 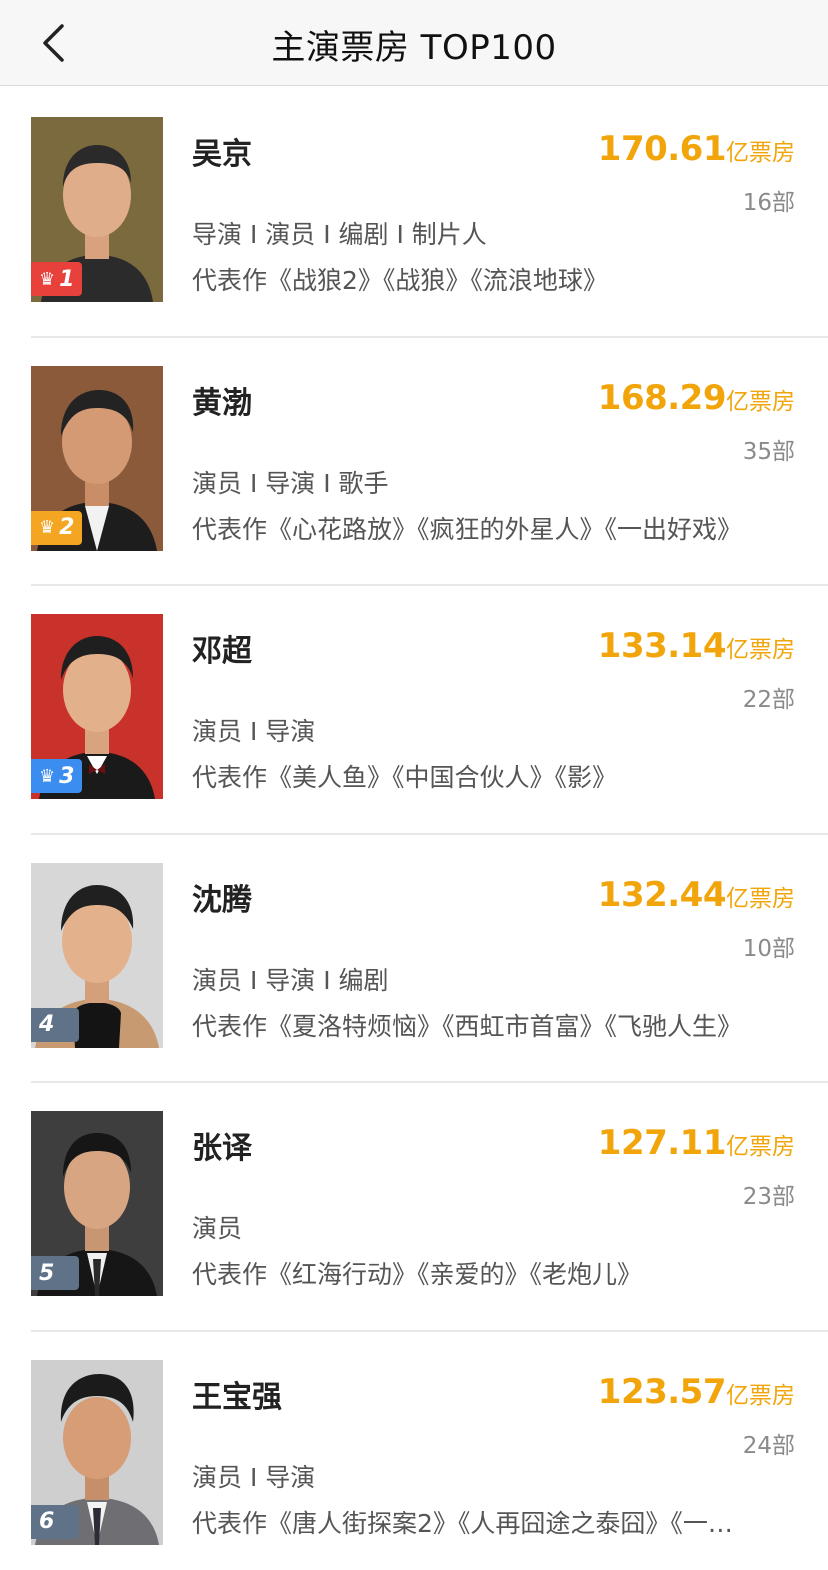 What do you see at coordinates (662, 894) in the screenshot?
I see `box-office-amount: 132.44` at bounding box center [662, 894].